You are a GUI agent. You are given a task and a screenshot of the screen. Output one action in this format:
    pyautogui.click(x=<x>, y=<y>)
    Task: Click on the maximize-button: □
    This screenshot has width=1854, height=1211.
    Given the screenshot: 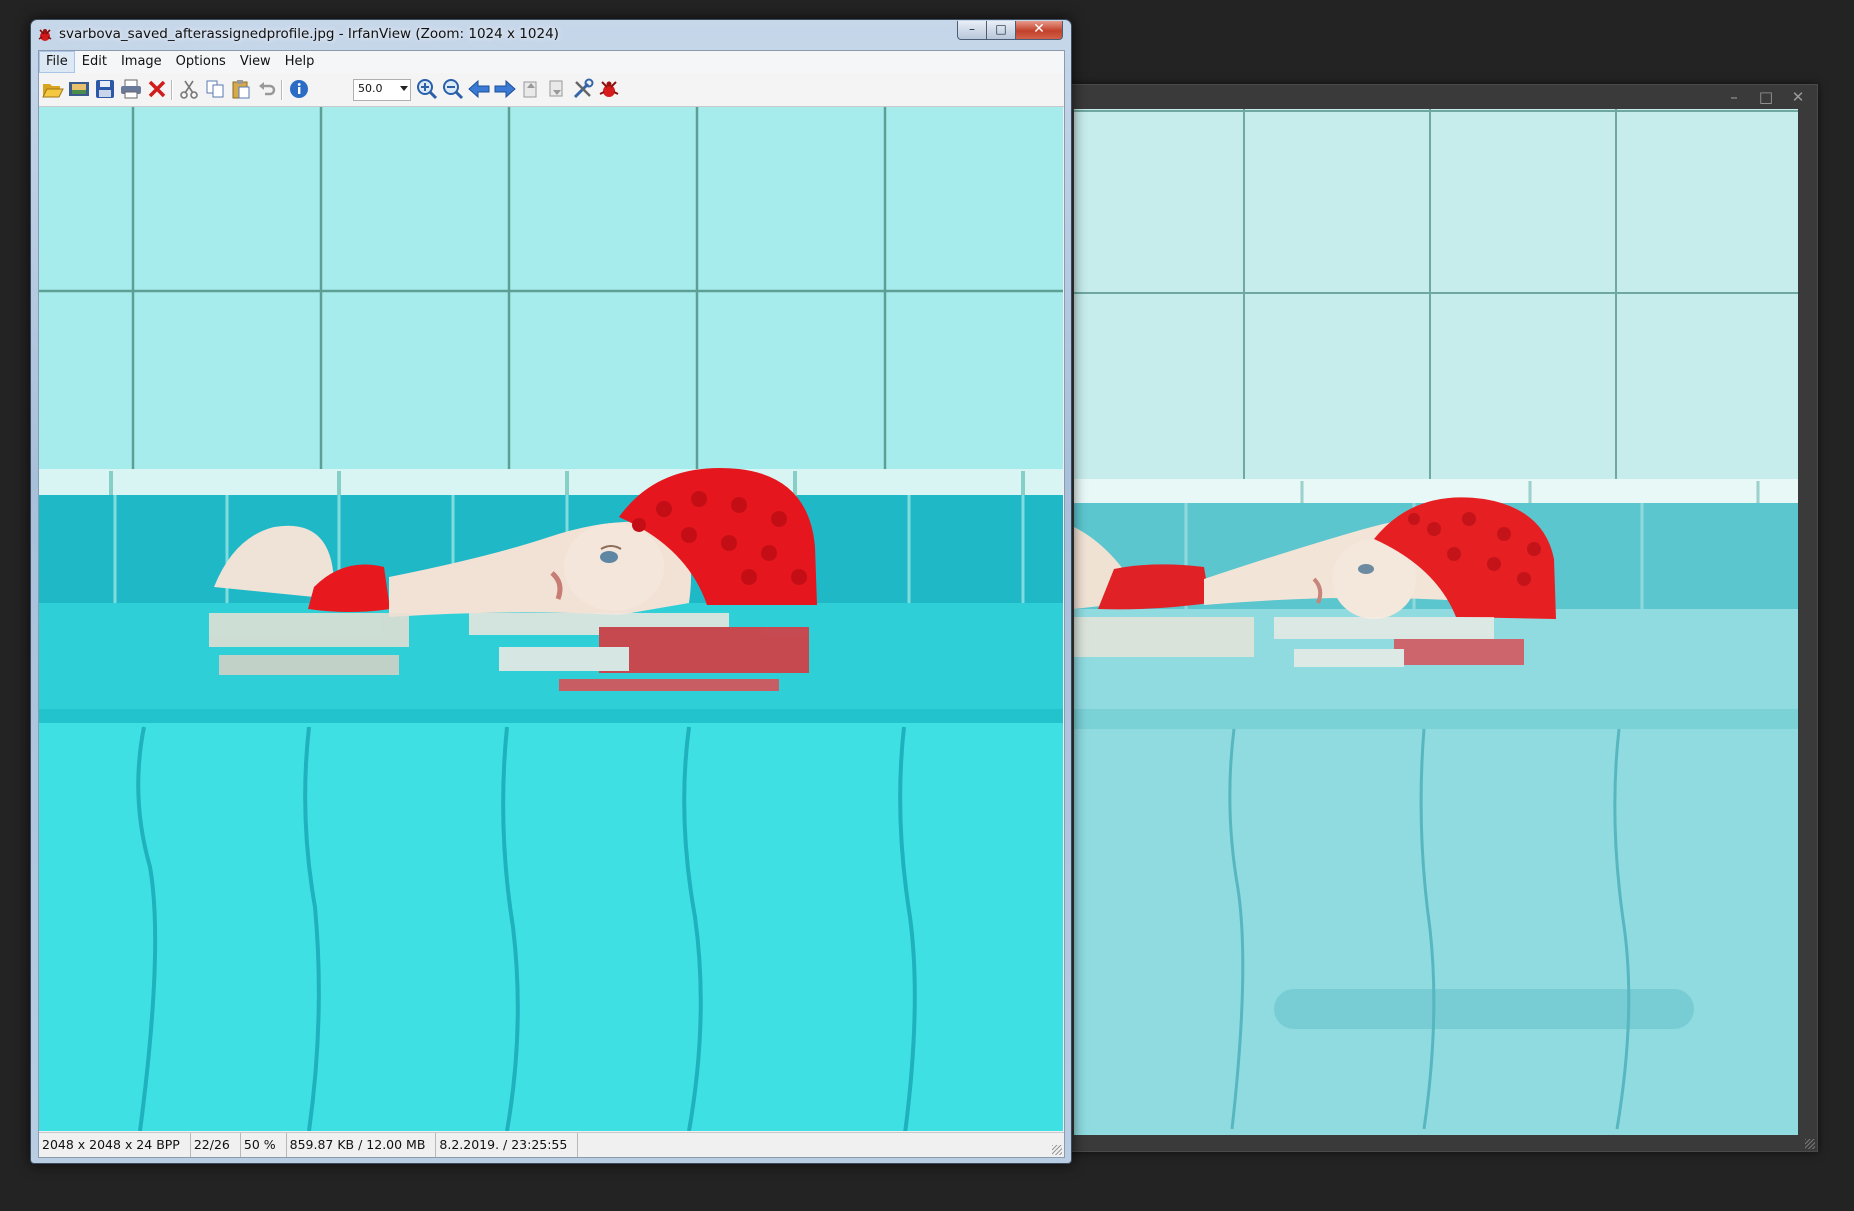 What is the action you would take?
    pyautogui.click(x=1001, y=30)
    